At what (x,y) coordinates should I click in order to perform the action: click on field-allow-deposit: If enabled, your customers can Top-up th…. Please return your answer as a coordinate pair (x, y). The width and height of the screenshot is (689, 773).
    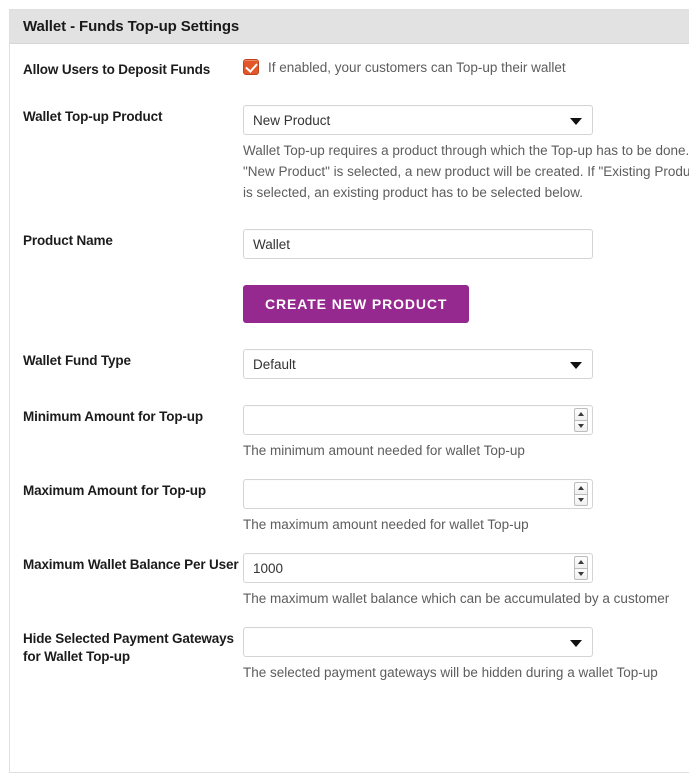
    Looking at the image, I should click on (466, 66).